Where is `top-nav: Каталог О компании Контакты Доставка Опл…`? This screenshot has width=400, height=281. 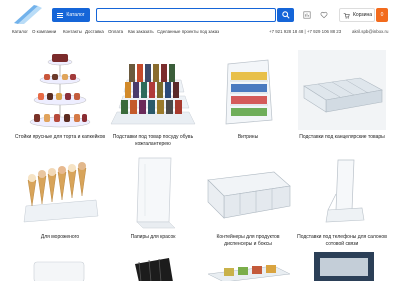 top-nav: Каталог О компании Контакты Доставка Опл… is located at coordinates (202, 33).